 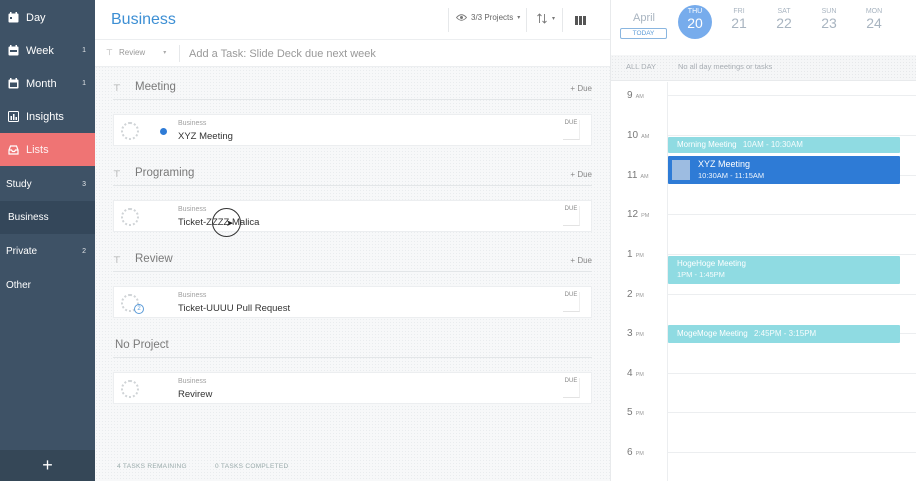 What do you see at coordinates (352, 216) in the screenshot?
I see `task-card: Business Ticket-ZZZZ Malica DUE` at bounding box center [352, 216].